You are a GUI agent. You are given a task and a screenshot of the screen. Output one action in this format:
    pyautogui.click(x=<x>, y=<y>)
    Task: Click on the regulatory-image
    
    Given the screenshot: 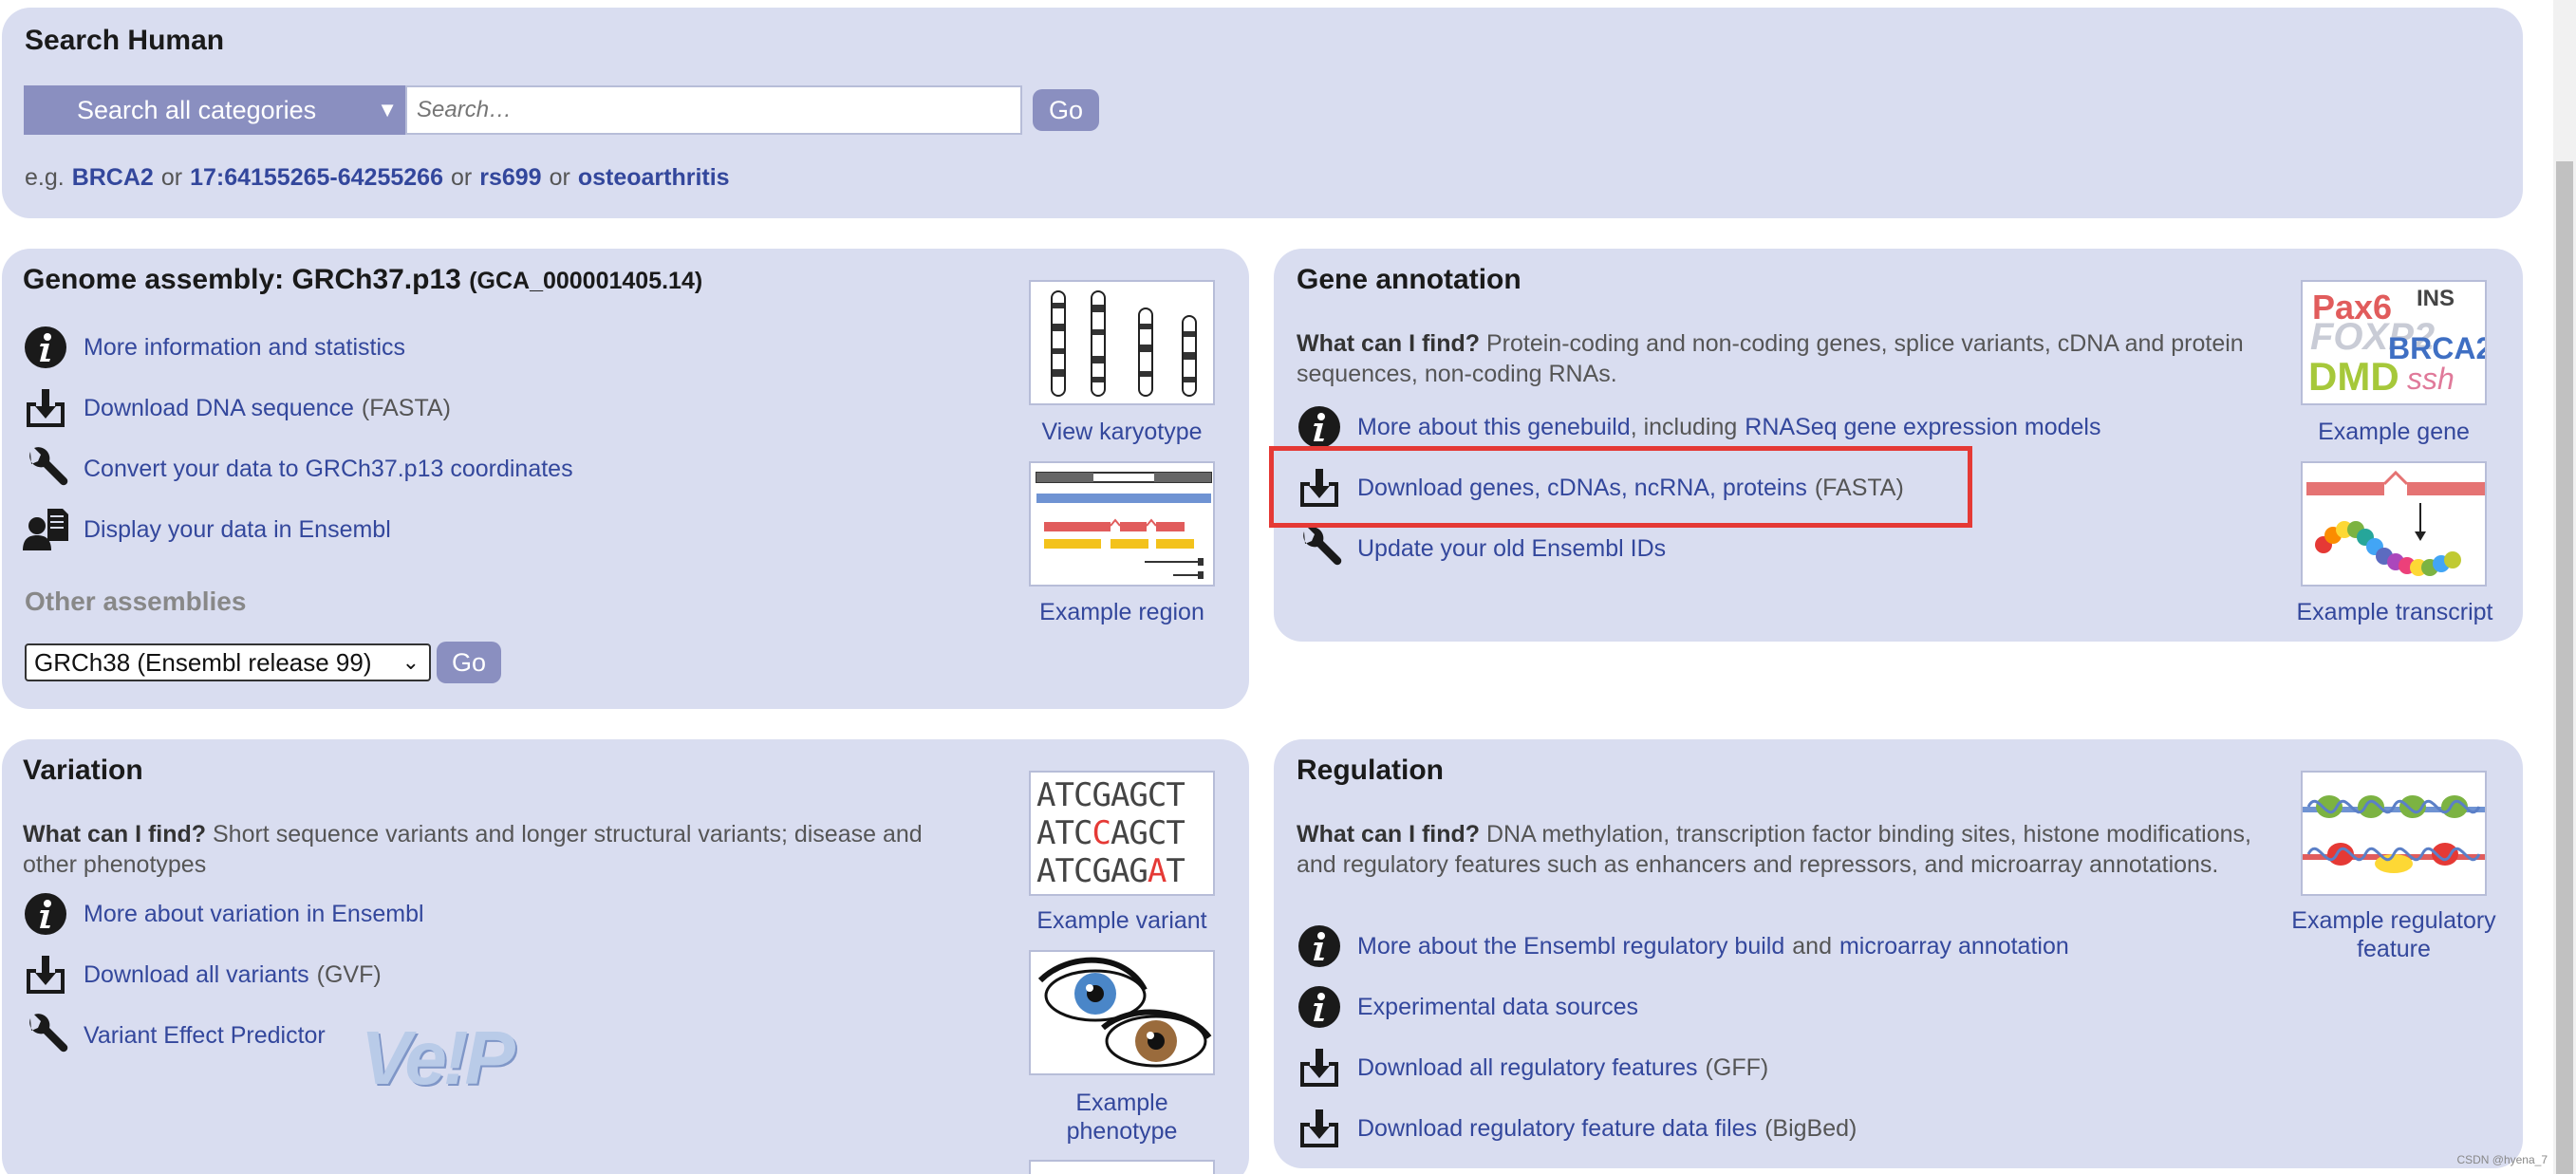 What is the action you would take?
    pyautogui.click(x=2394, y=834)
    